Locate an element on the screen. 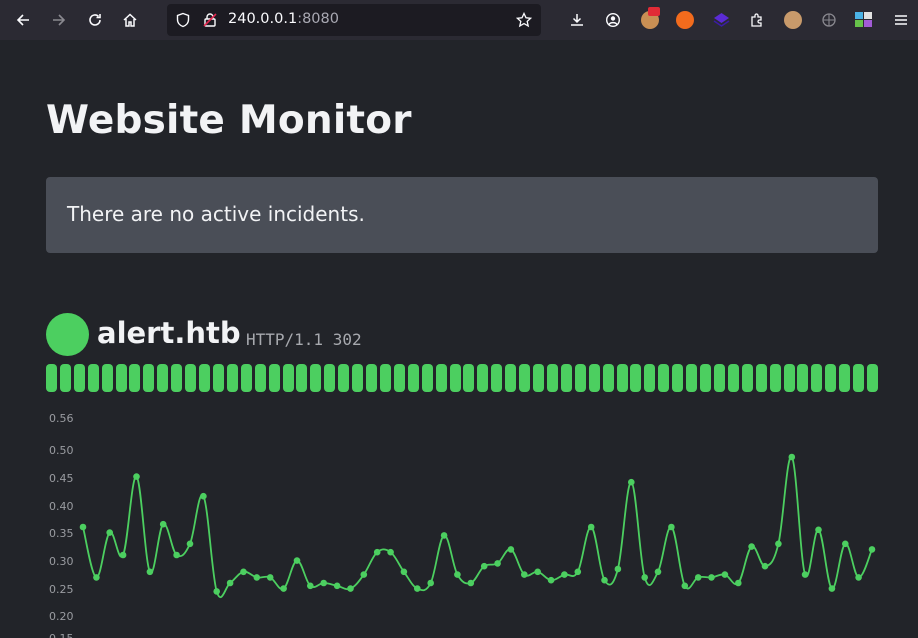 The image size is (918, 638). extension-multicolor-icon is located at coordinates (864, 20).